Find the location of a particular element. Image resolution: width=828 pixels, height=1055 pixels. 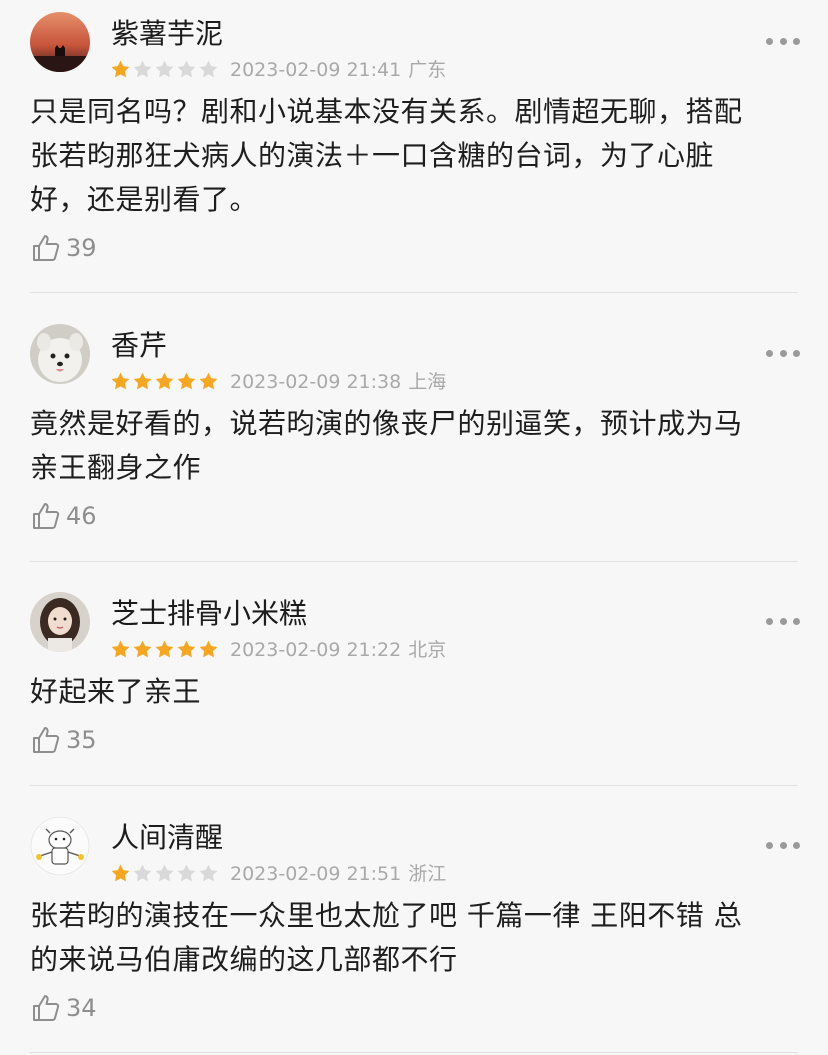

girl-portrait-avatar is located at coordinates (60, 622).